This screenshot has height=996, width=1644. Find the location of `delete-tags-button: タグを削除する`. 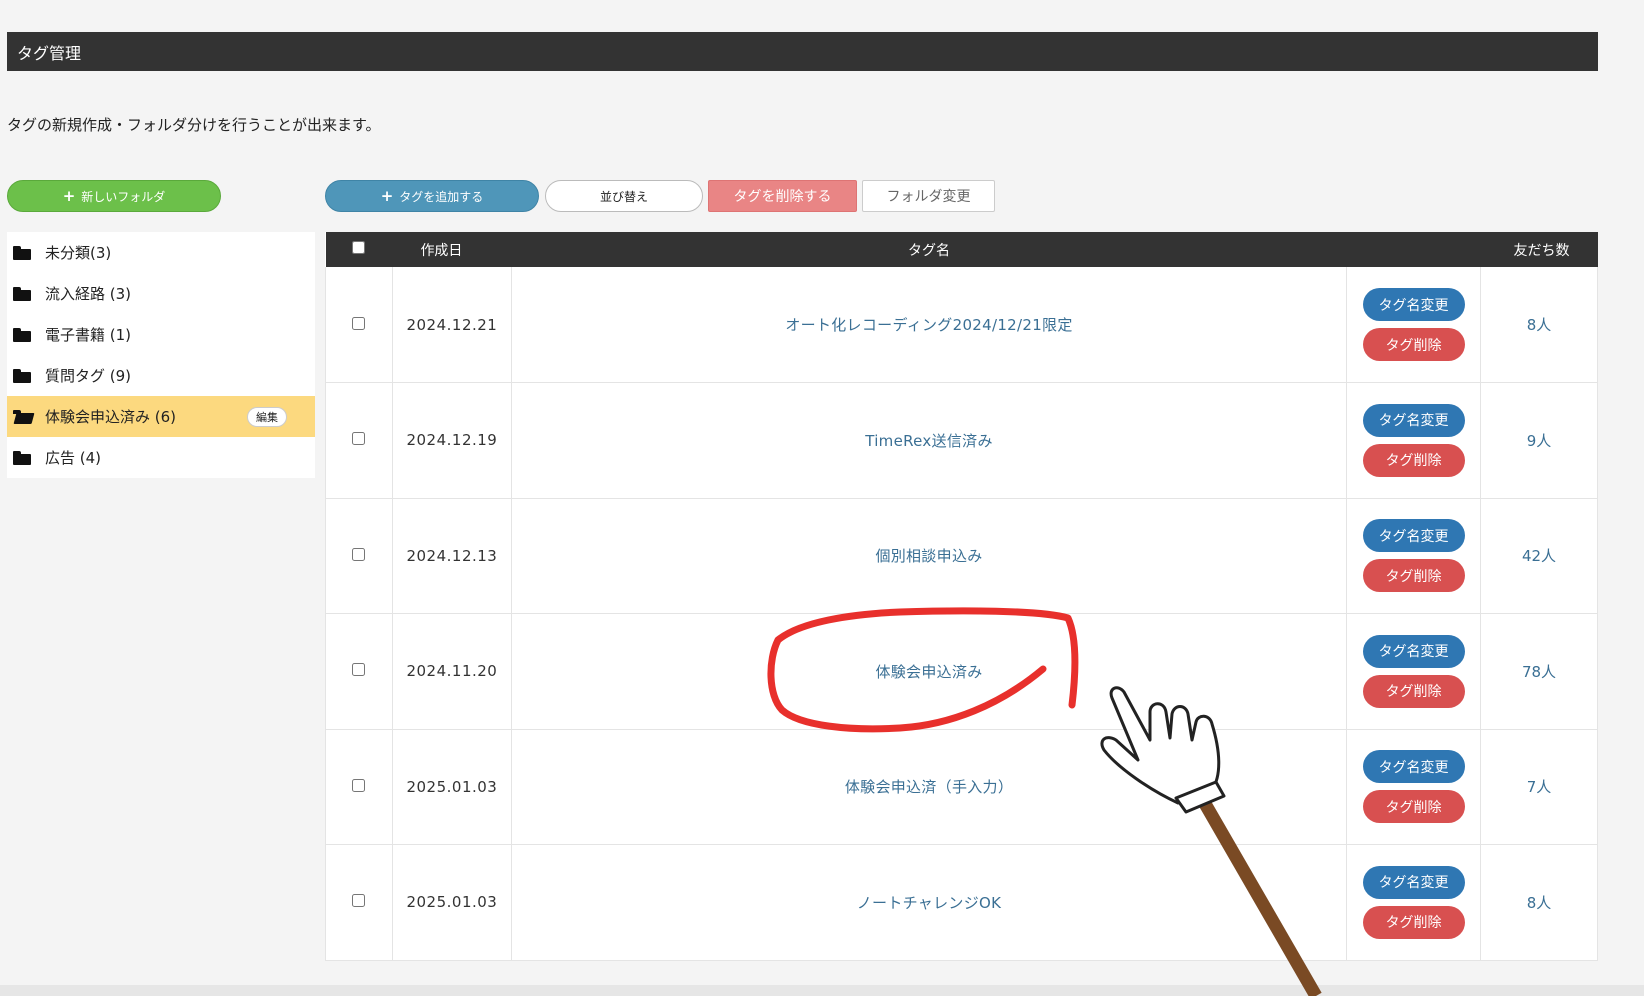

delete-tags-button: タグを削除する is located at coordinates (782, 196).